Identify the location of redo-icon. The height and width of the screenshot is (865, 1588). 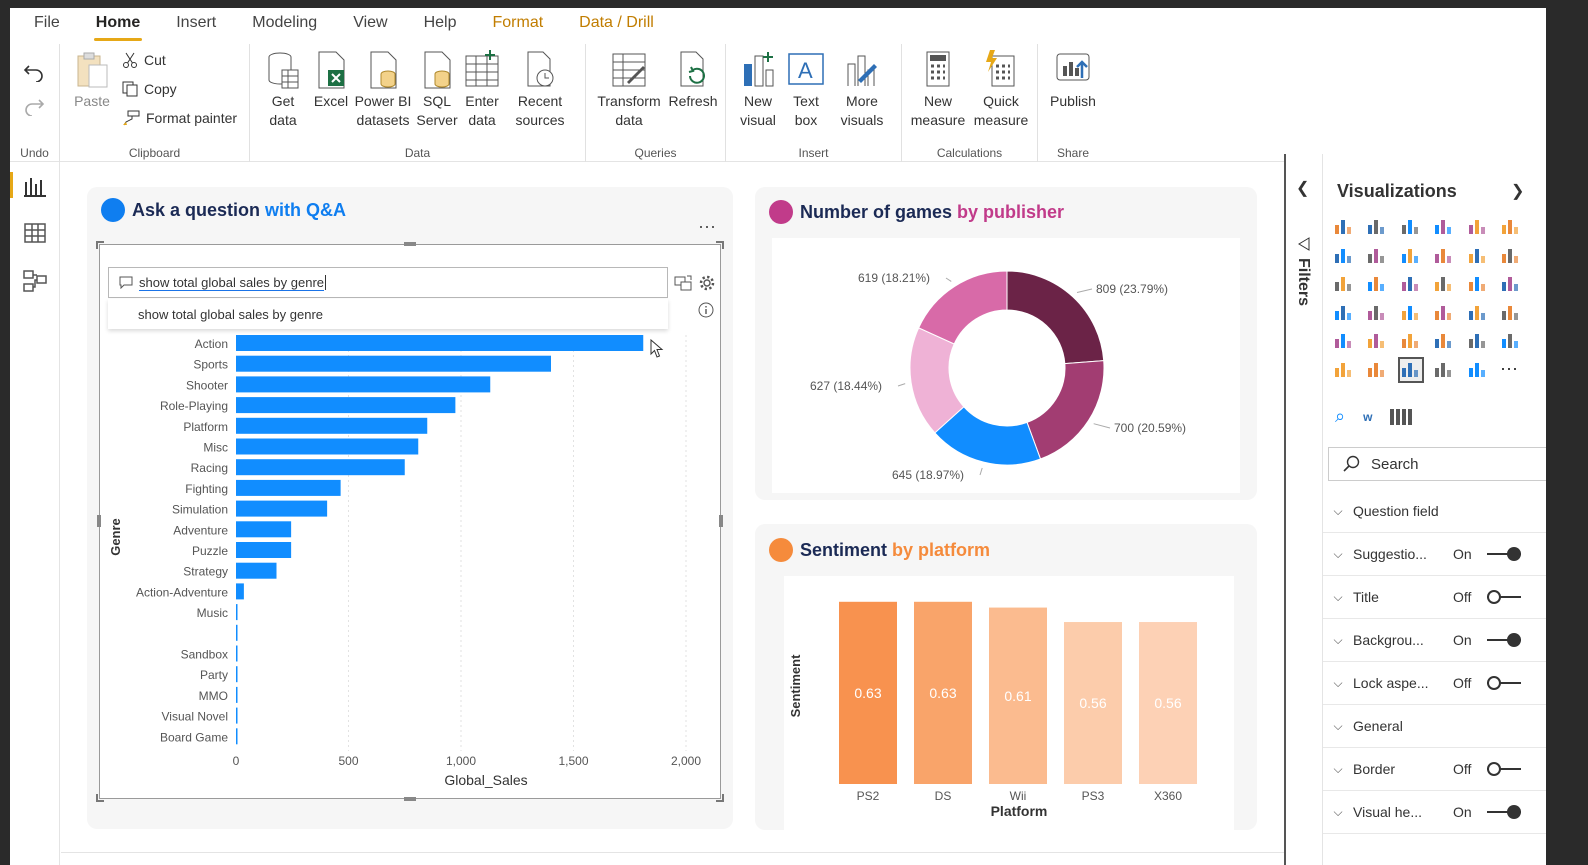
(34, 108).